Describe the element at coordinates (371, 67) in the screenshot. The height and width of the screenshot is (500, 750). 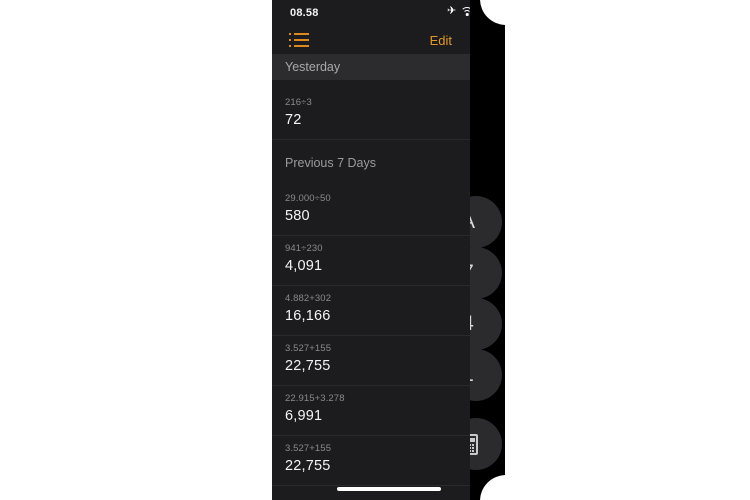
I see `section-header-yesterday: Yesterday` at that location.